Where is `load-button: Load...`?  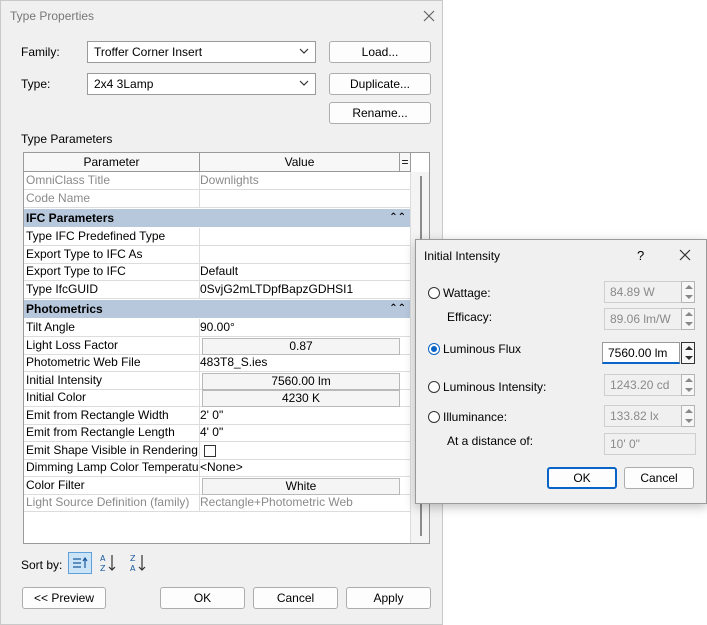 load-button: Load... is located at coordinates (380, 52).